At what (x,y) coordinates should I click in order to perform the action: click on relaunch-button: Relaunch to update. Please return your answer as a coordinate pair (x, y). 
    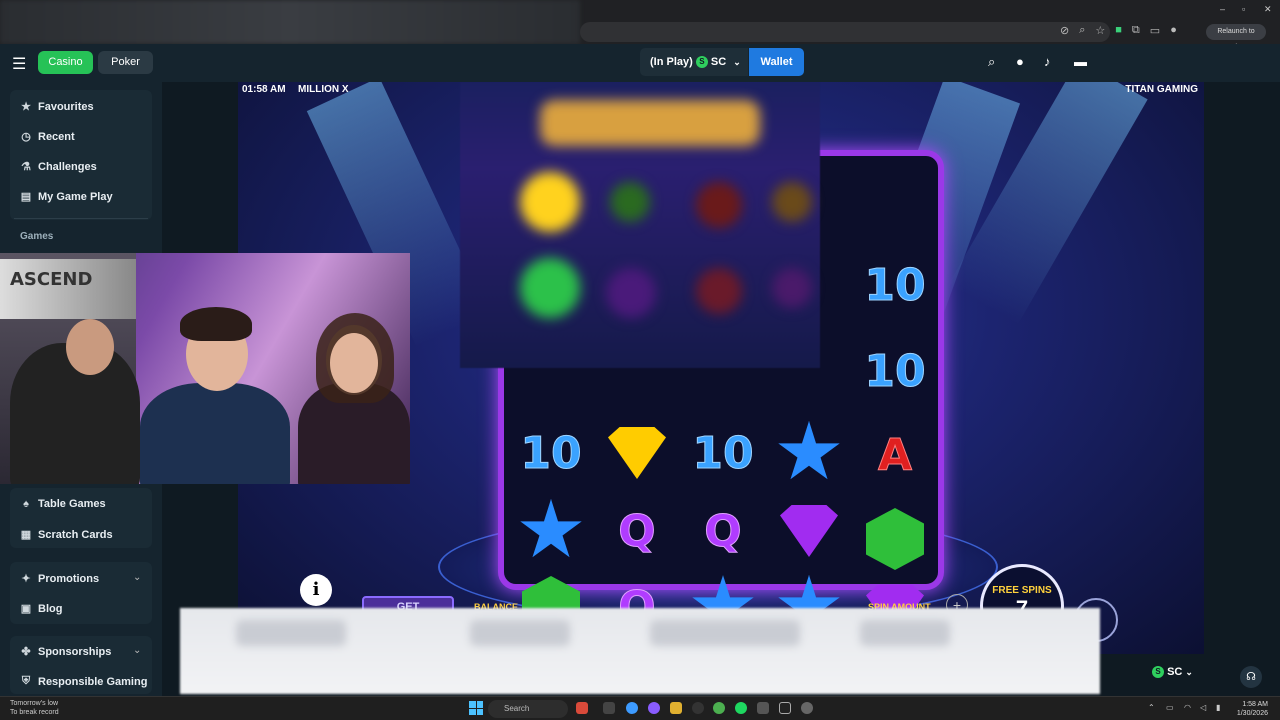
    Looking at the image, I should click on (1236, 37).